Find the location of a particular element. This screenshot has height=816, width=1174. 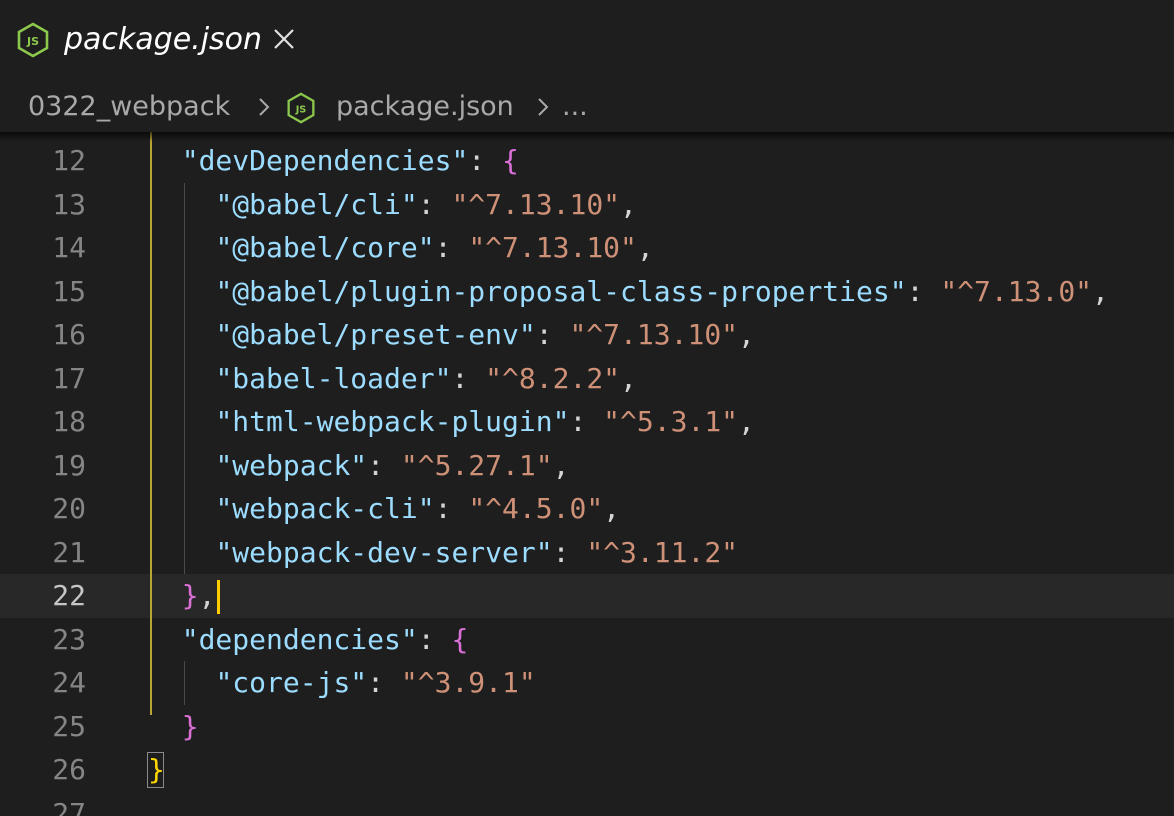

code-content: "babel-loader": "^8.2.2", is located at coordinates (392, 379).